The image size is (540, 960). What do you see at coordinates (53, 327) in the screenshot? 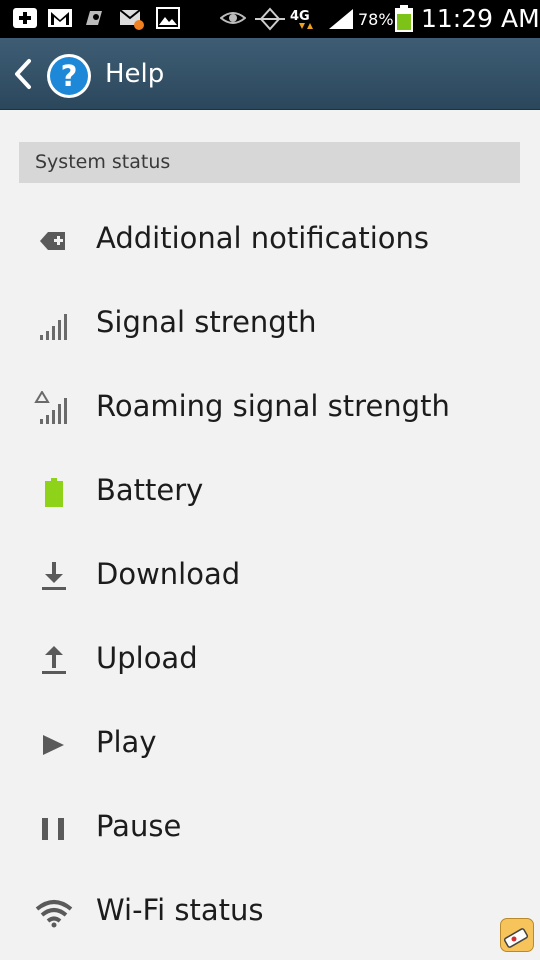
I see `signal-strength-icon` at bounding box center [53, 327].